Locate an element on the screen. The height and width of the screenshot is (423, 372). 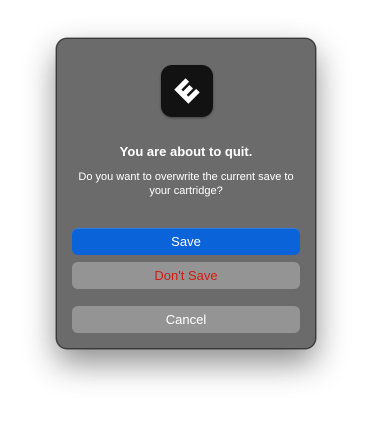
dialog-title: You are about to quit. is located at coordinates (186, 151).